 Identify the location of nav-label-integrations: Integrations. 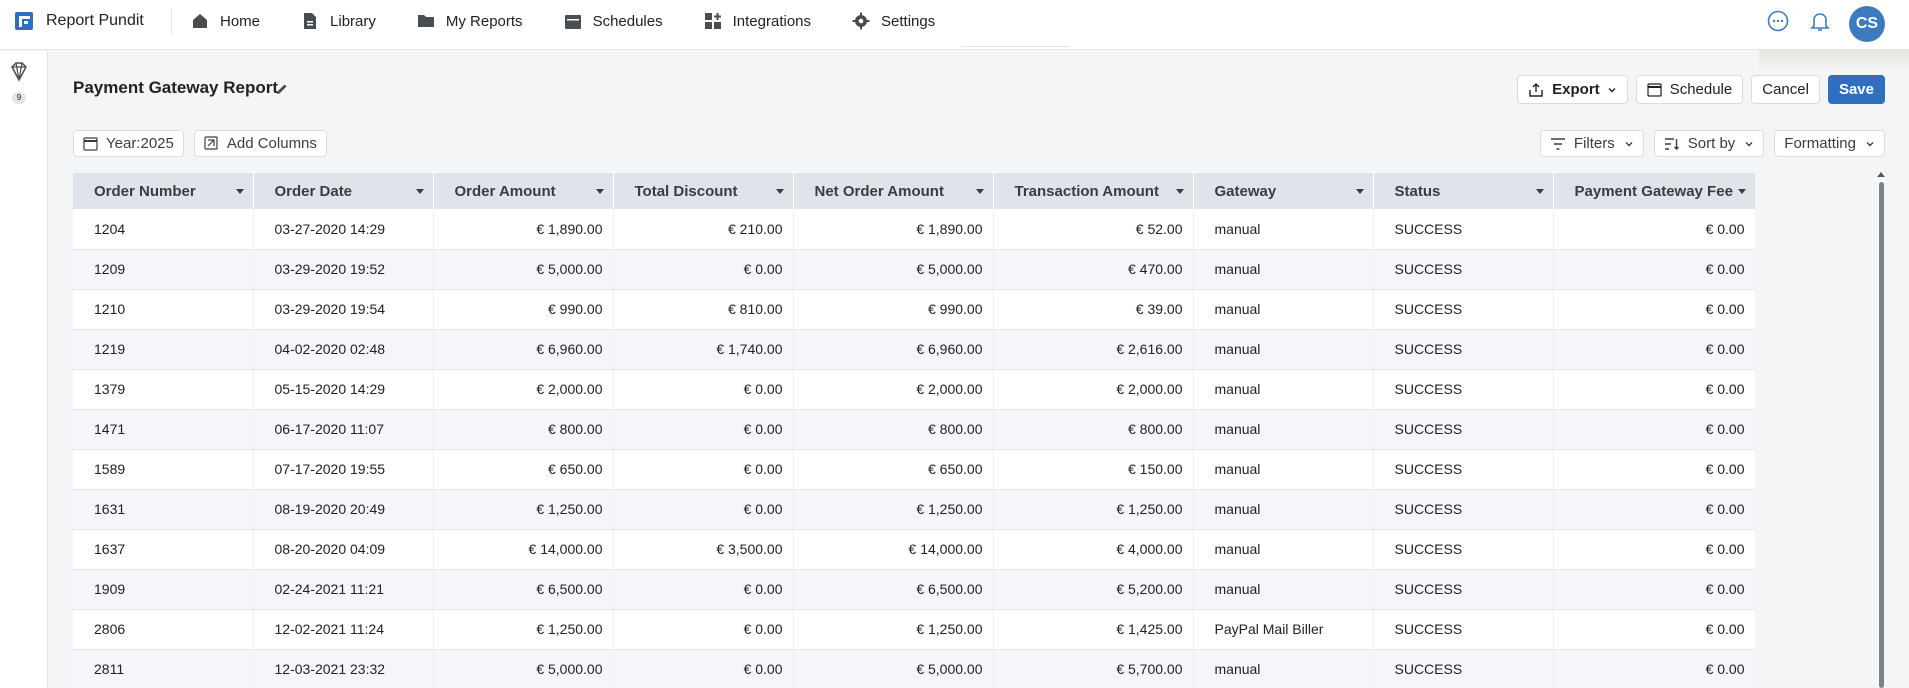
(772, 21).